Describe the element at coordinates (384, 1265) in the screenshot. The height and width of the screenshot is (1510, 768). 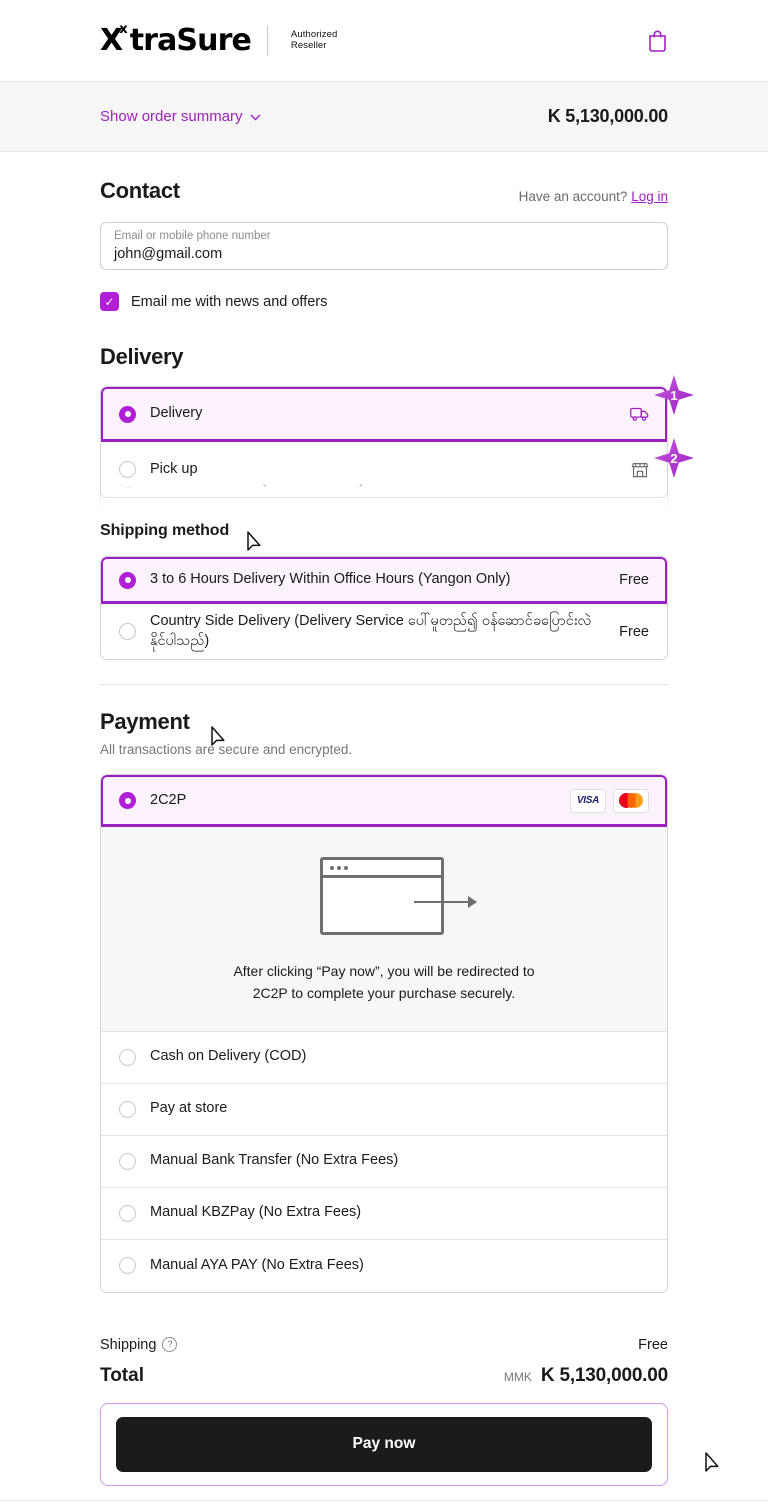
I see `payment-option-ayapay: Manual AYA PAY (No Extra Fees)` at that location.